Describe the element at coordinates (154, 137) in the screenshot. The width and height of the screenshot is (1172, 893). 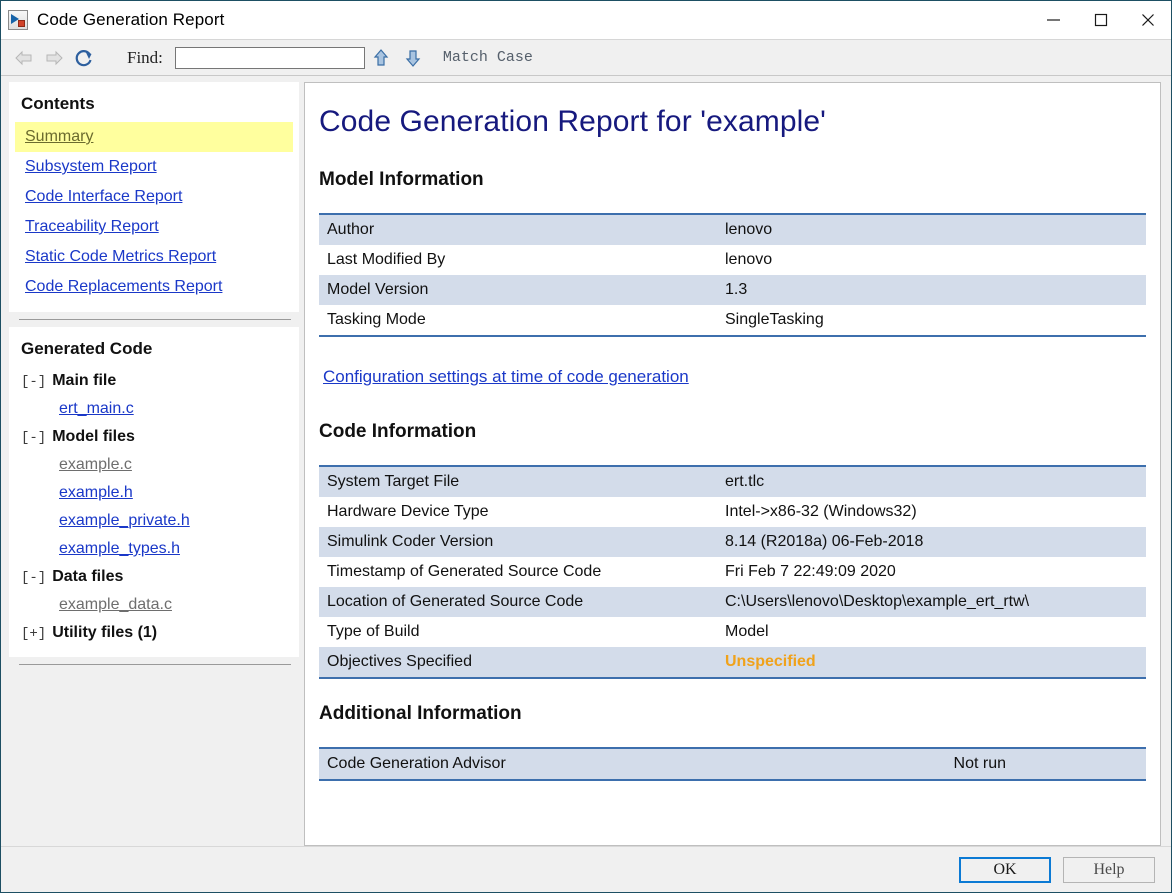
I see `sidebar-item-summary: Summary` at that location.